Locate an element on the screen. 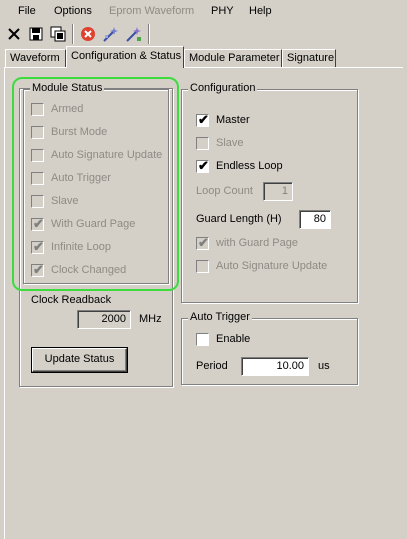  configuration-title: Configuration is located at coordinates (223, 88).